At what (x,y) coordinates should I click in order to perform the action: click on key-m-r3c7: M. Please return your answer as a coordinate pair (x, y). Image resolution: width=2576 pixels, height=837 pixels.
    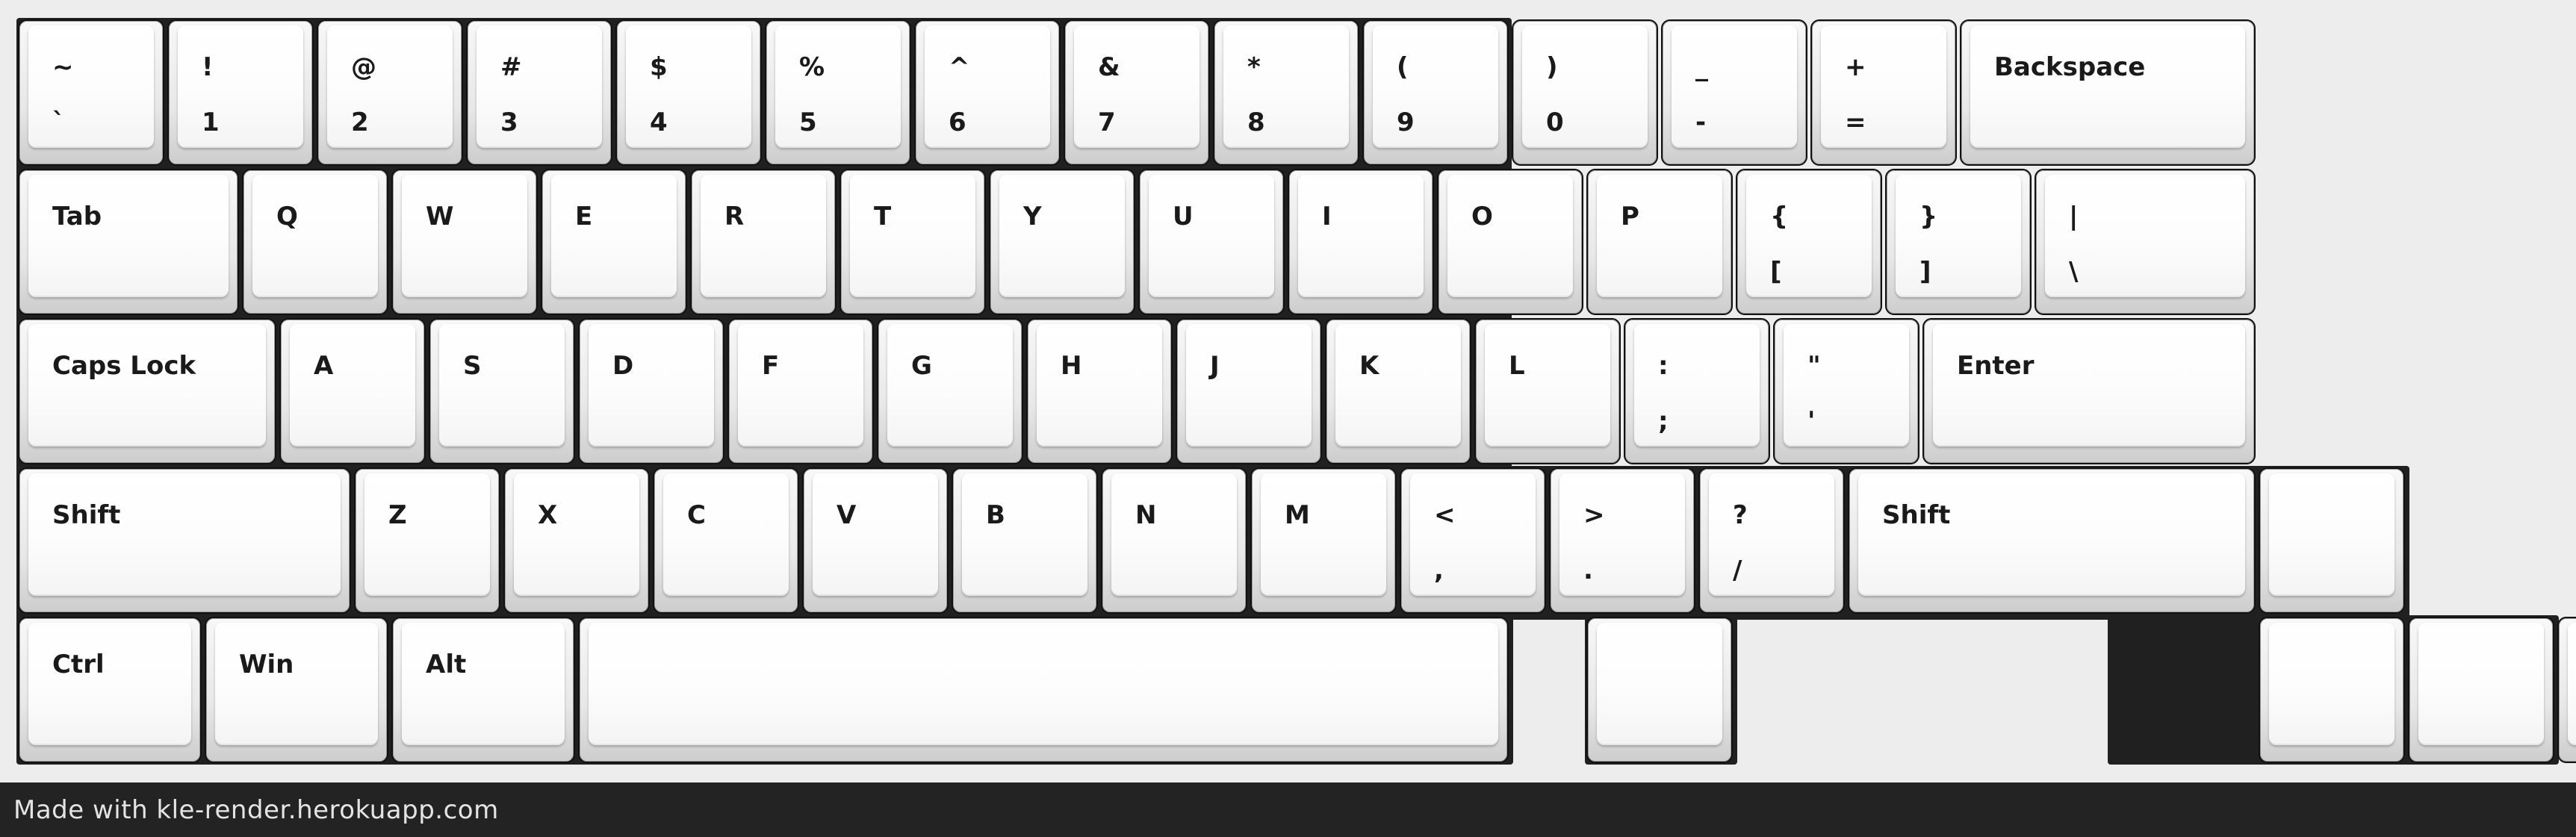
    Looking at the image, I should click on (1324, 540).